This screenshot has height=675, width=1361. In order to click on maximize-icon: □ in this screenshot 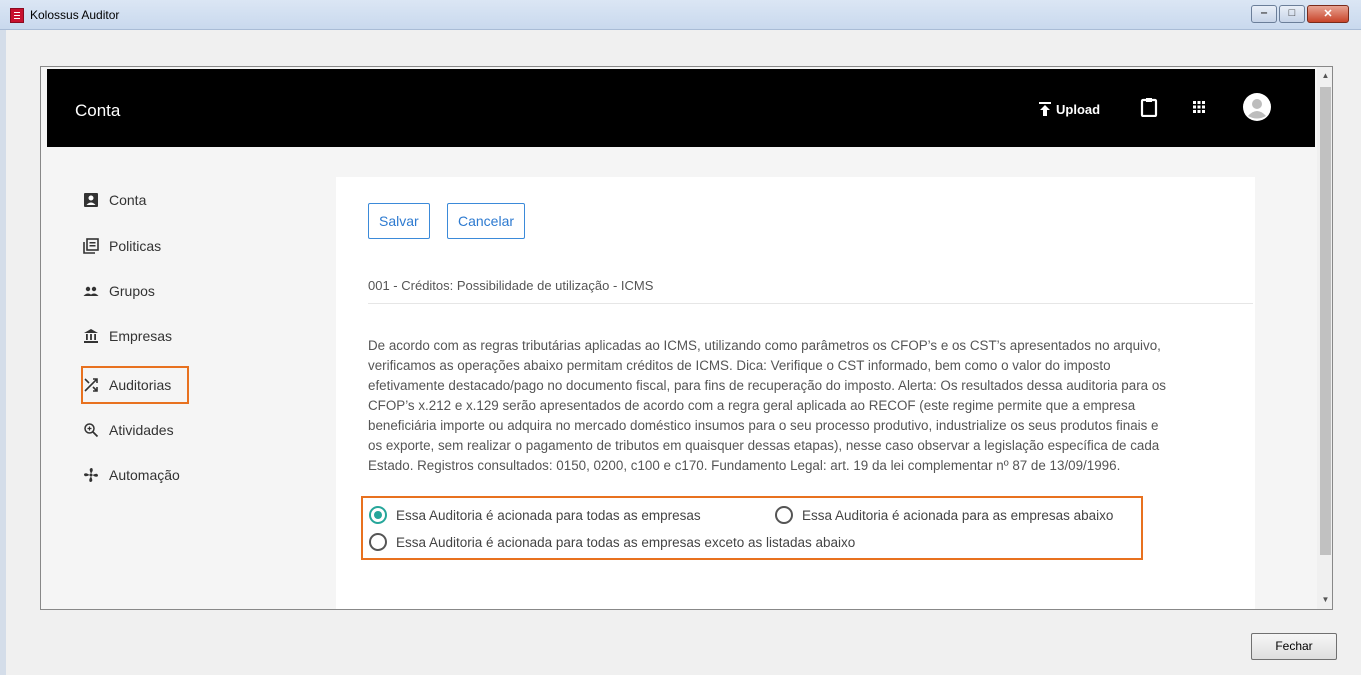, I will do `click(1292, 13)`.